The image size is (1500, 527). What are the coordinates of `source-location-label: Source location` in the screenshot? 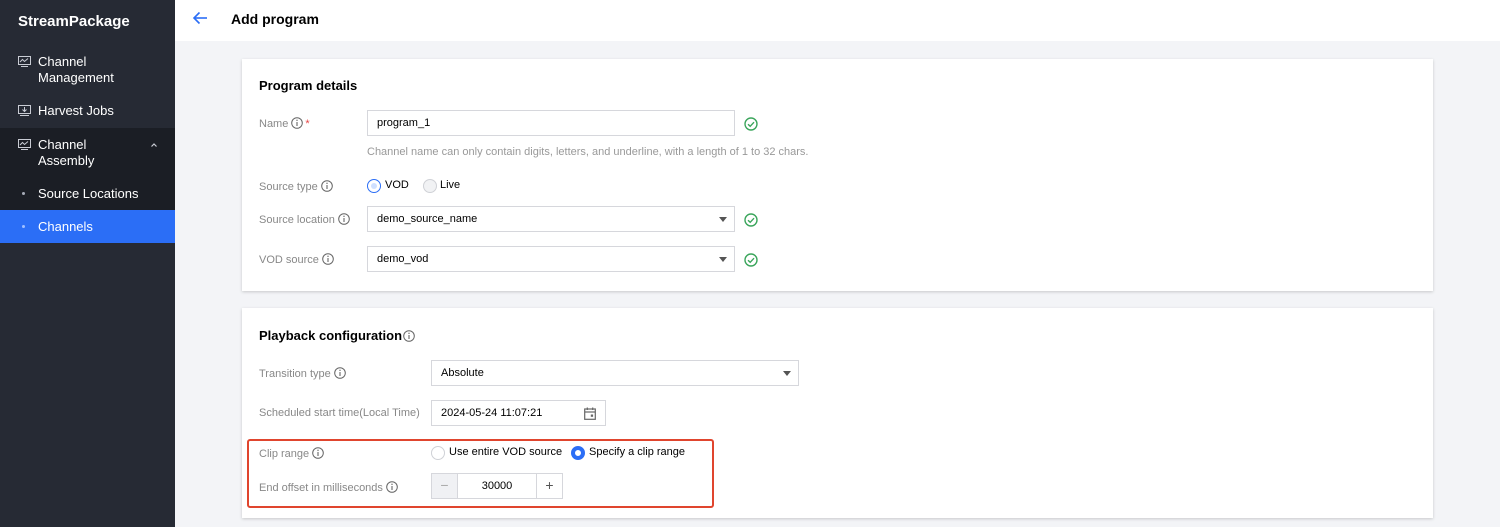 It's located at (304, 219).